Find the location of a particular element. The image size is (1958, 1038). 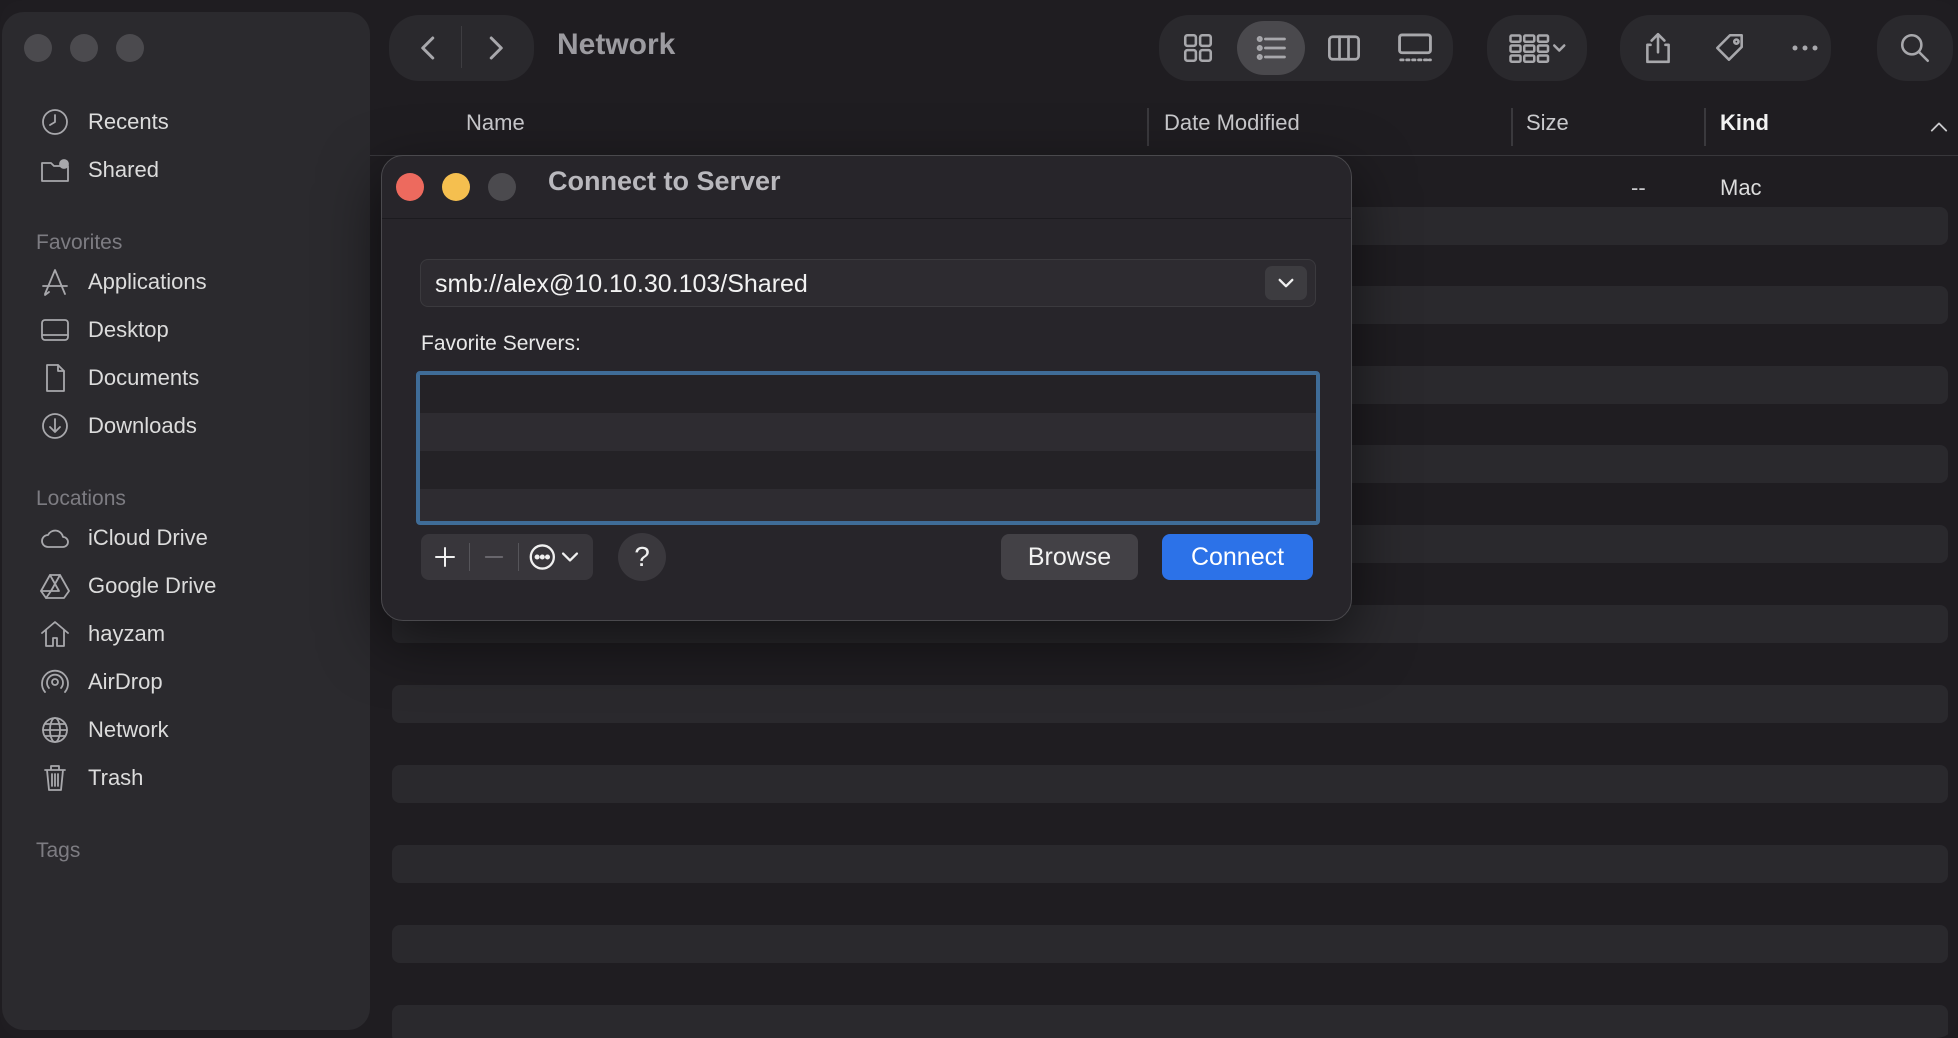

airdrop-icon is located at coordinates (55, 682).